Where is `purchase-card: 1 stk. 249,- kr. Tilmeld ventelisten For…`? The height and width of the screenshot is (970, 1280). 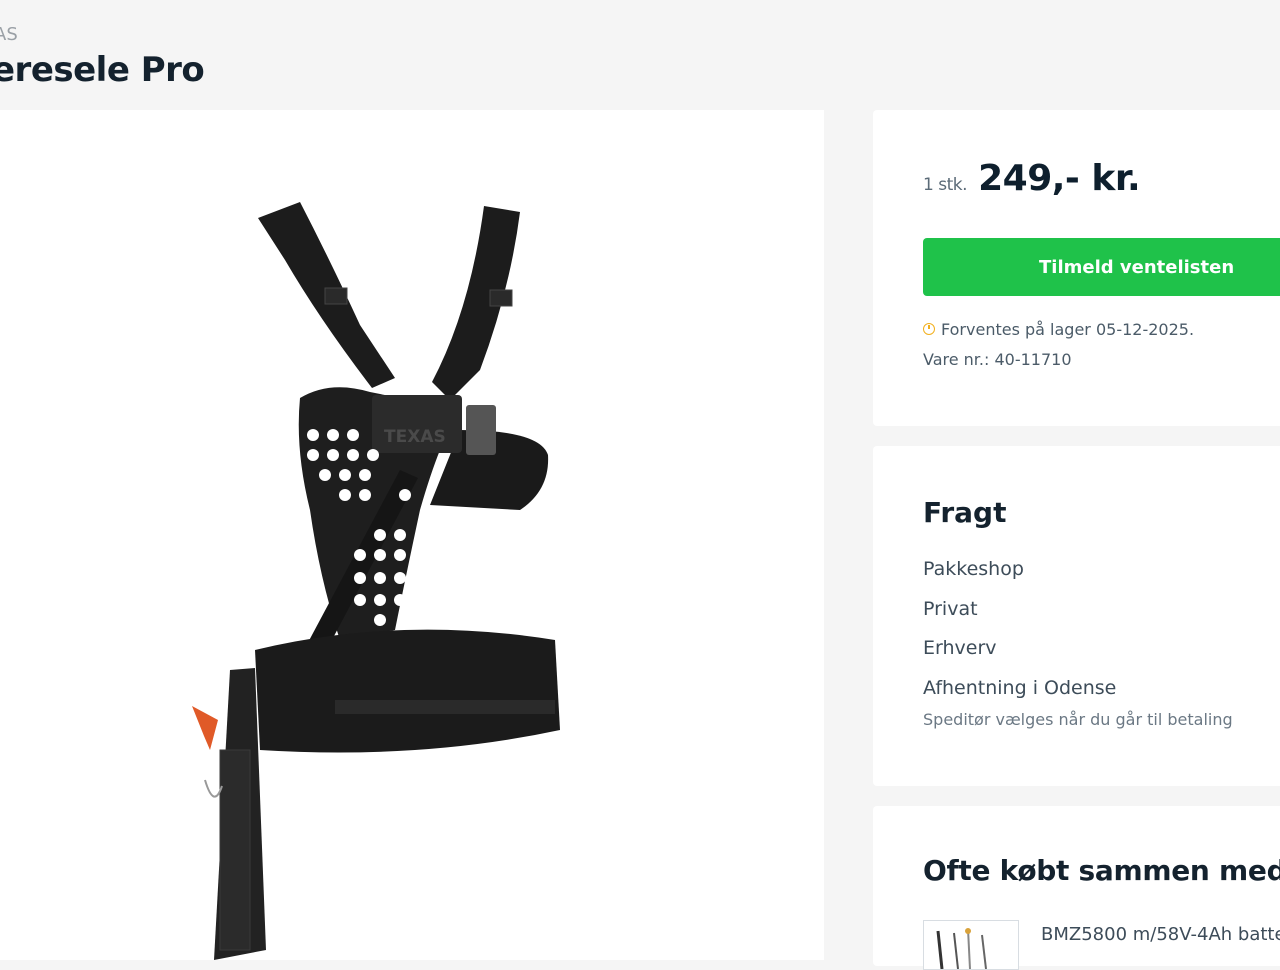 purchase-card: 1 stk. 249,- kr. Tilmeld ventelisten For… is located at coordinates (1076, 268).